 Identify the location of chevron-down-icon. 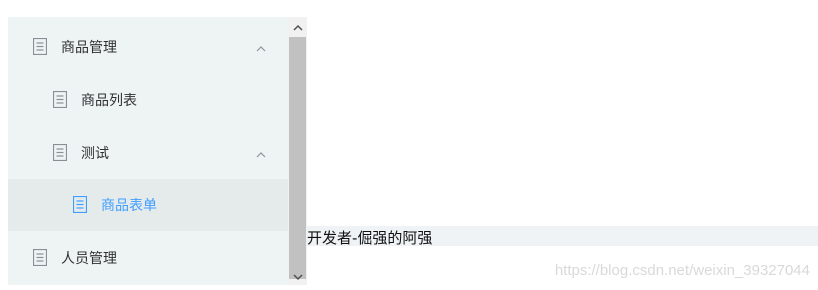
(297, 275).